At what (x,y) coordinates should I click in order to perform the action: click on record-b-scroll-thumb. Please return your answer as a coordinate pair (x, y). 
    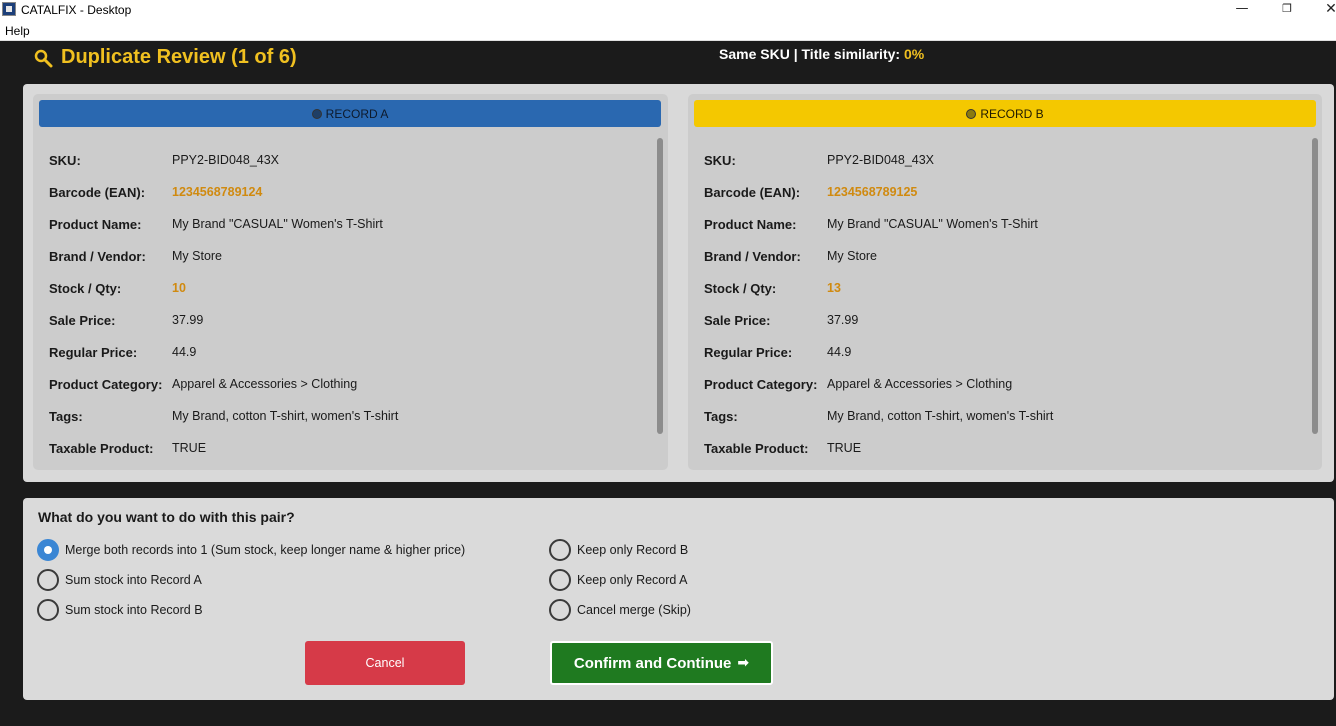
    Looking at the image, I should click on (1315, 286).